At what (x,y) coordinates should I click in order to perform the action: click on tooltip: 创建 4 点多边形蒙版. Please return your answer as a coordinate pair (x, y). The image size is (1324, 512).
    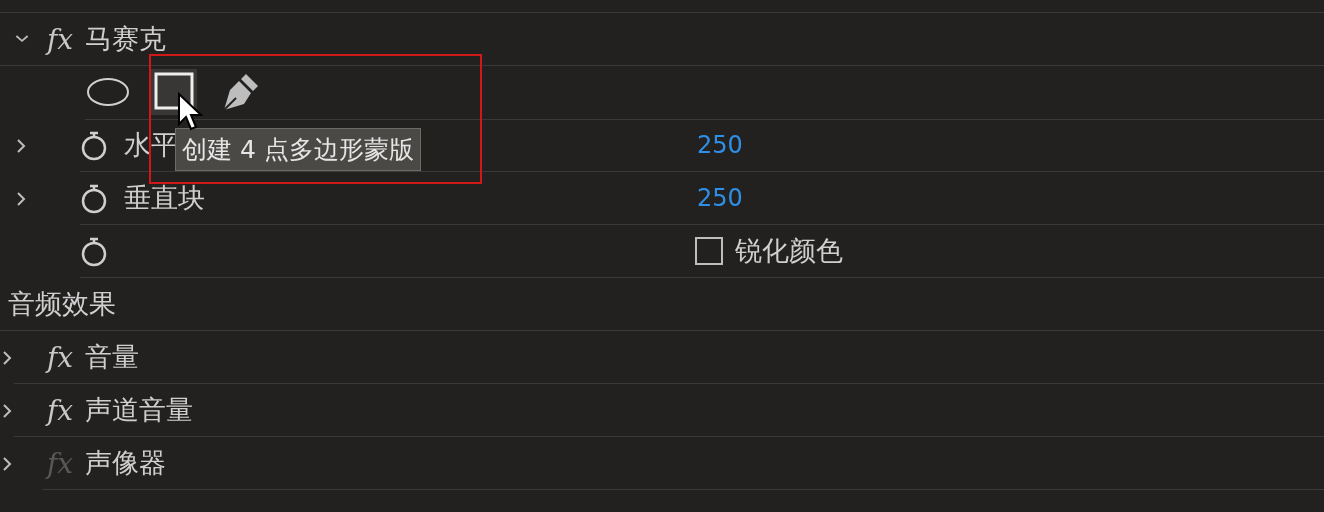
    Looking at the image, I should click on (298, 149).